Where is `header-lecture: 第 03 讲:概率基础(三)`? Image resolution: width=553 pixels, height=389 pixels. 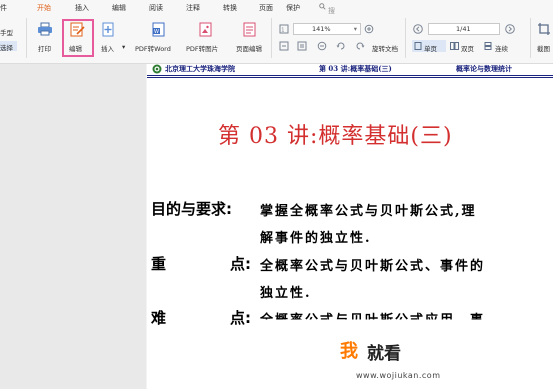
header-lecture: 第 03 讲:概率基础(三) is located at coordinates (355, 68).